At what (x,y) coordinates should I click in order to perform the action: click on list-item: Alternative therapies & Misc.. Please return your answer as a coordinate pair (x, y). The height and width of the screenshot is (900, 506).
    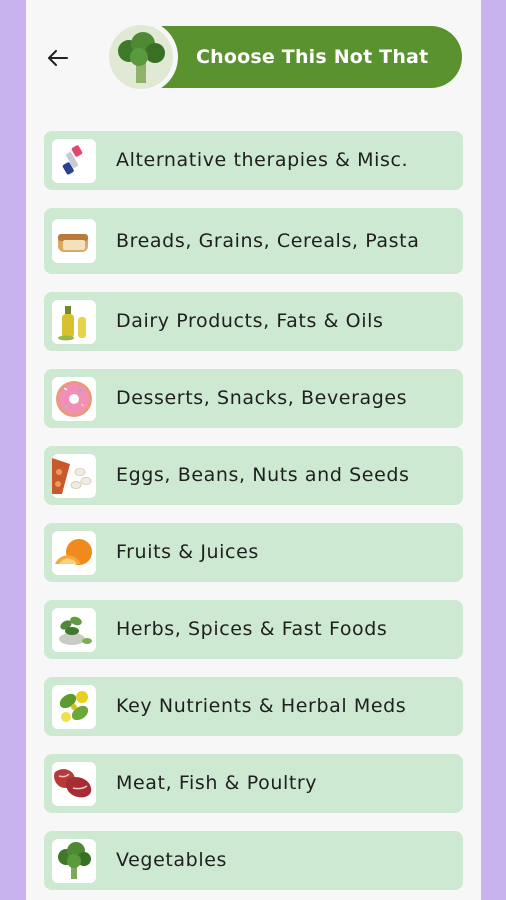
    Looking at the image, I should click on (253, 160).